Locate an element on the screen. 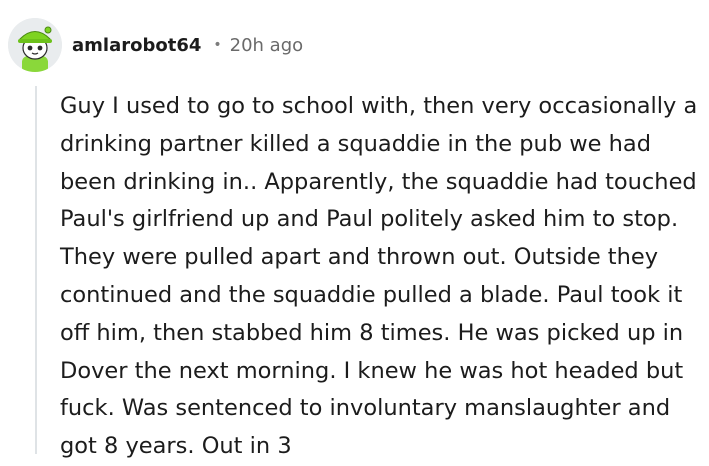 This screenshot has width=709, height=466. comment-header: amlarobot64 • 20h ago is located at coordinates (155, 45).